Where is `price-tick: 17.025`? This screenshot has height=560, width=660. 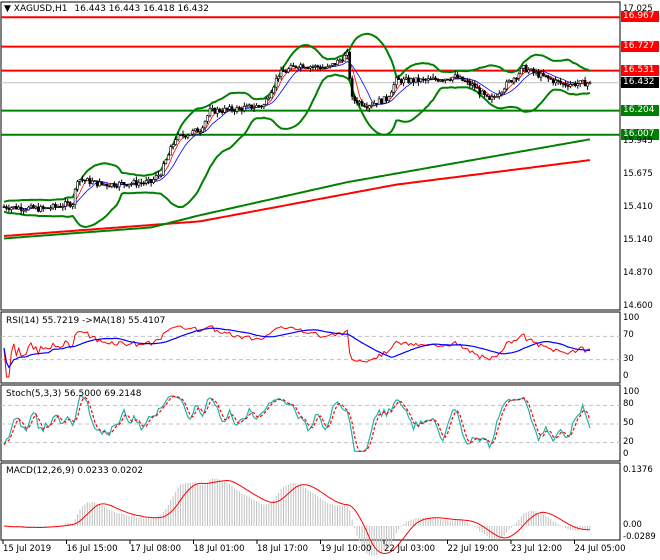
price-tick: 17.025 is located at coordinates (638, 9).